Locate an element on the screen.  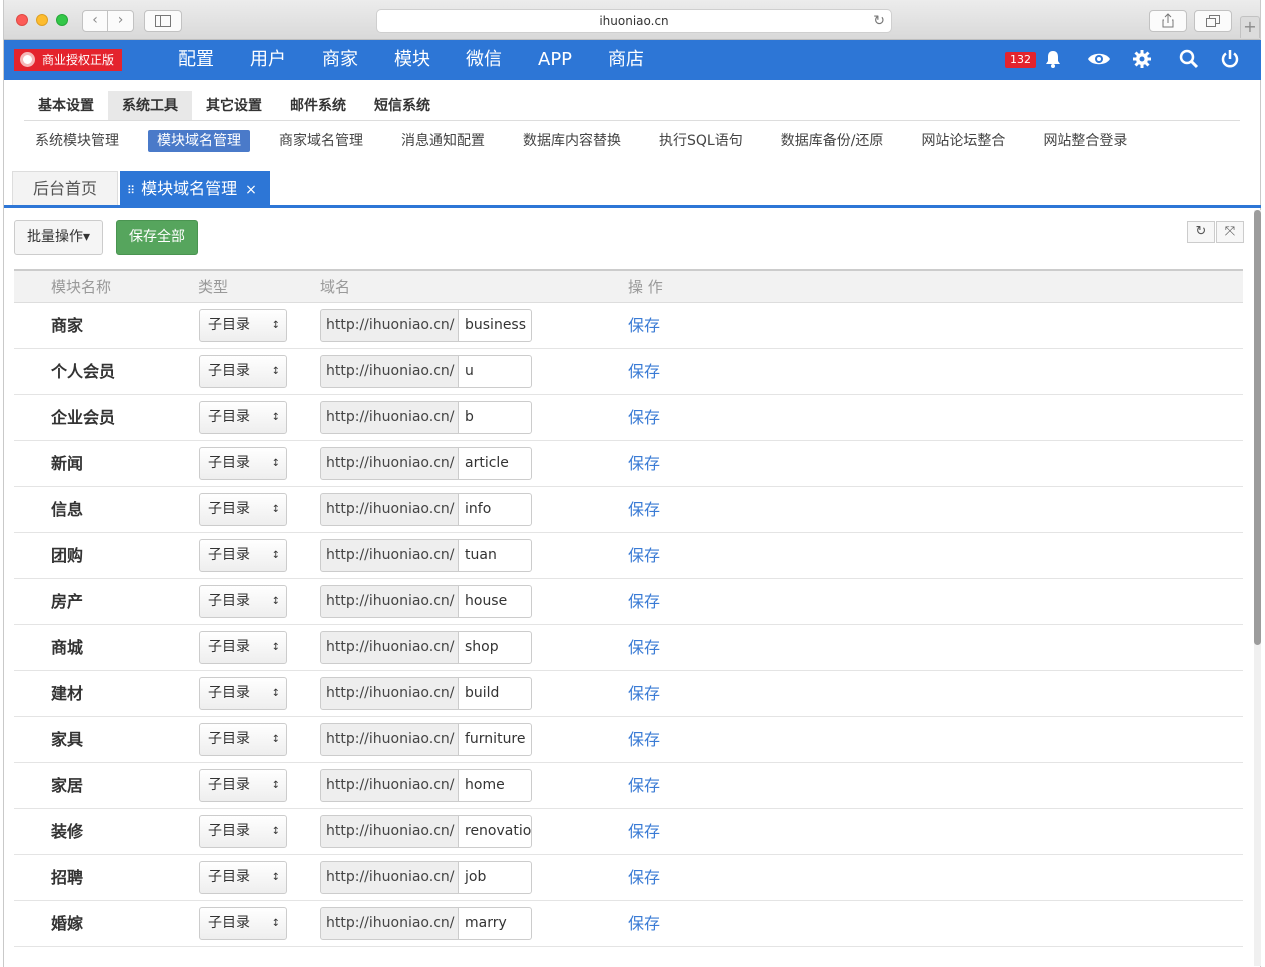
domain-input: b is located at coordinates (495, 417).